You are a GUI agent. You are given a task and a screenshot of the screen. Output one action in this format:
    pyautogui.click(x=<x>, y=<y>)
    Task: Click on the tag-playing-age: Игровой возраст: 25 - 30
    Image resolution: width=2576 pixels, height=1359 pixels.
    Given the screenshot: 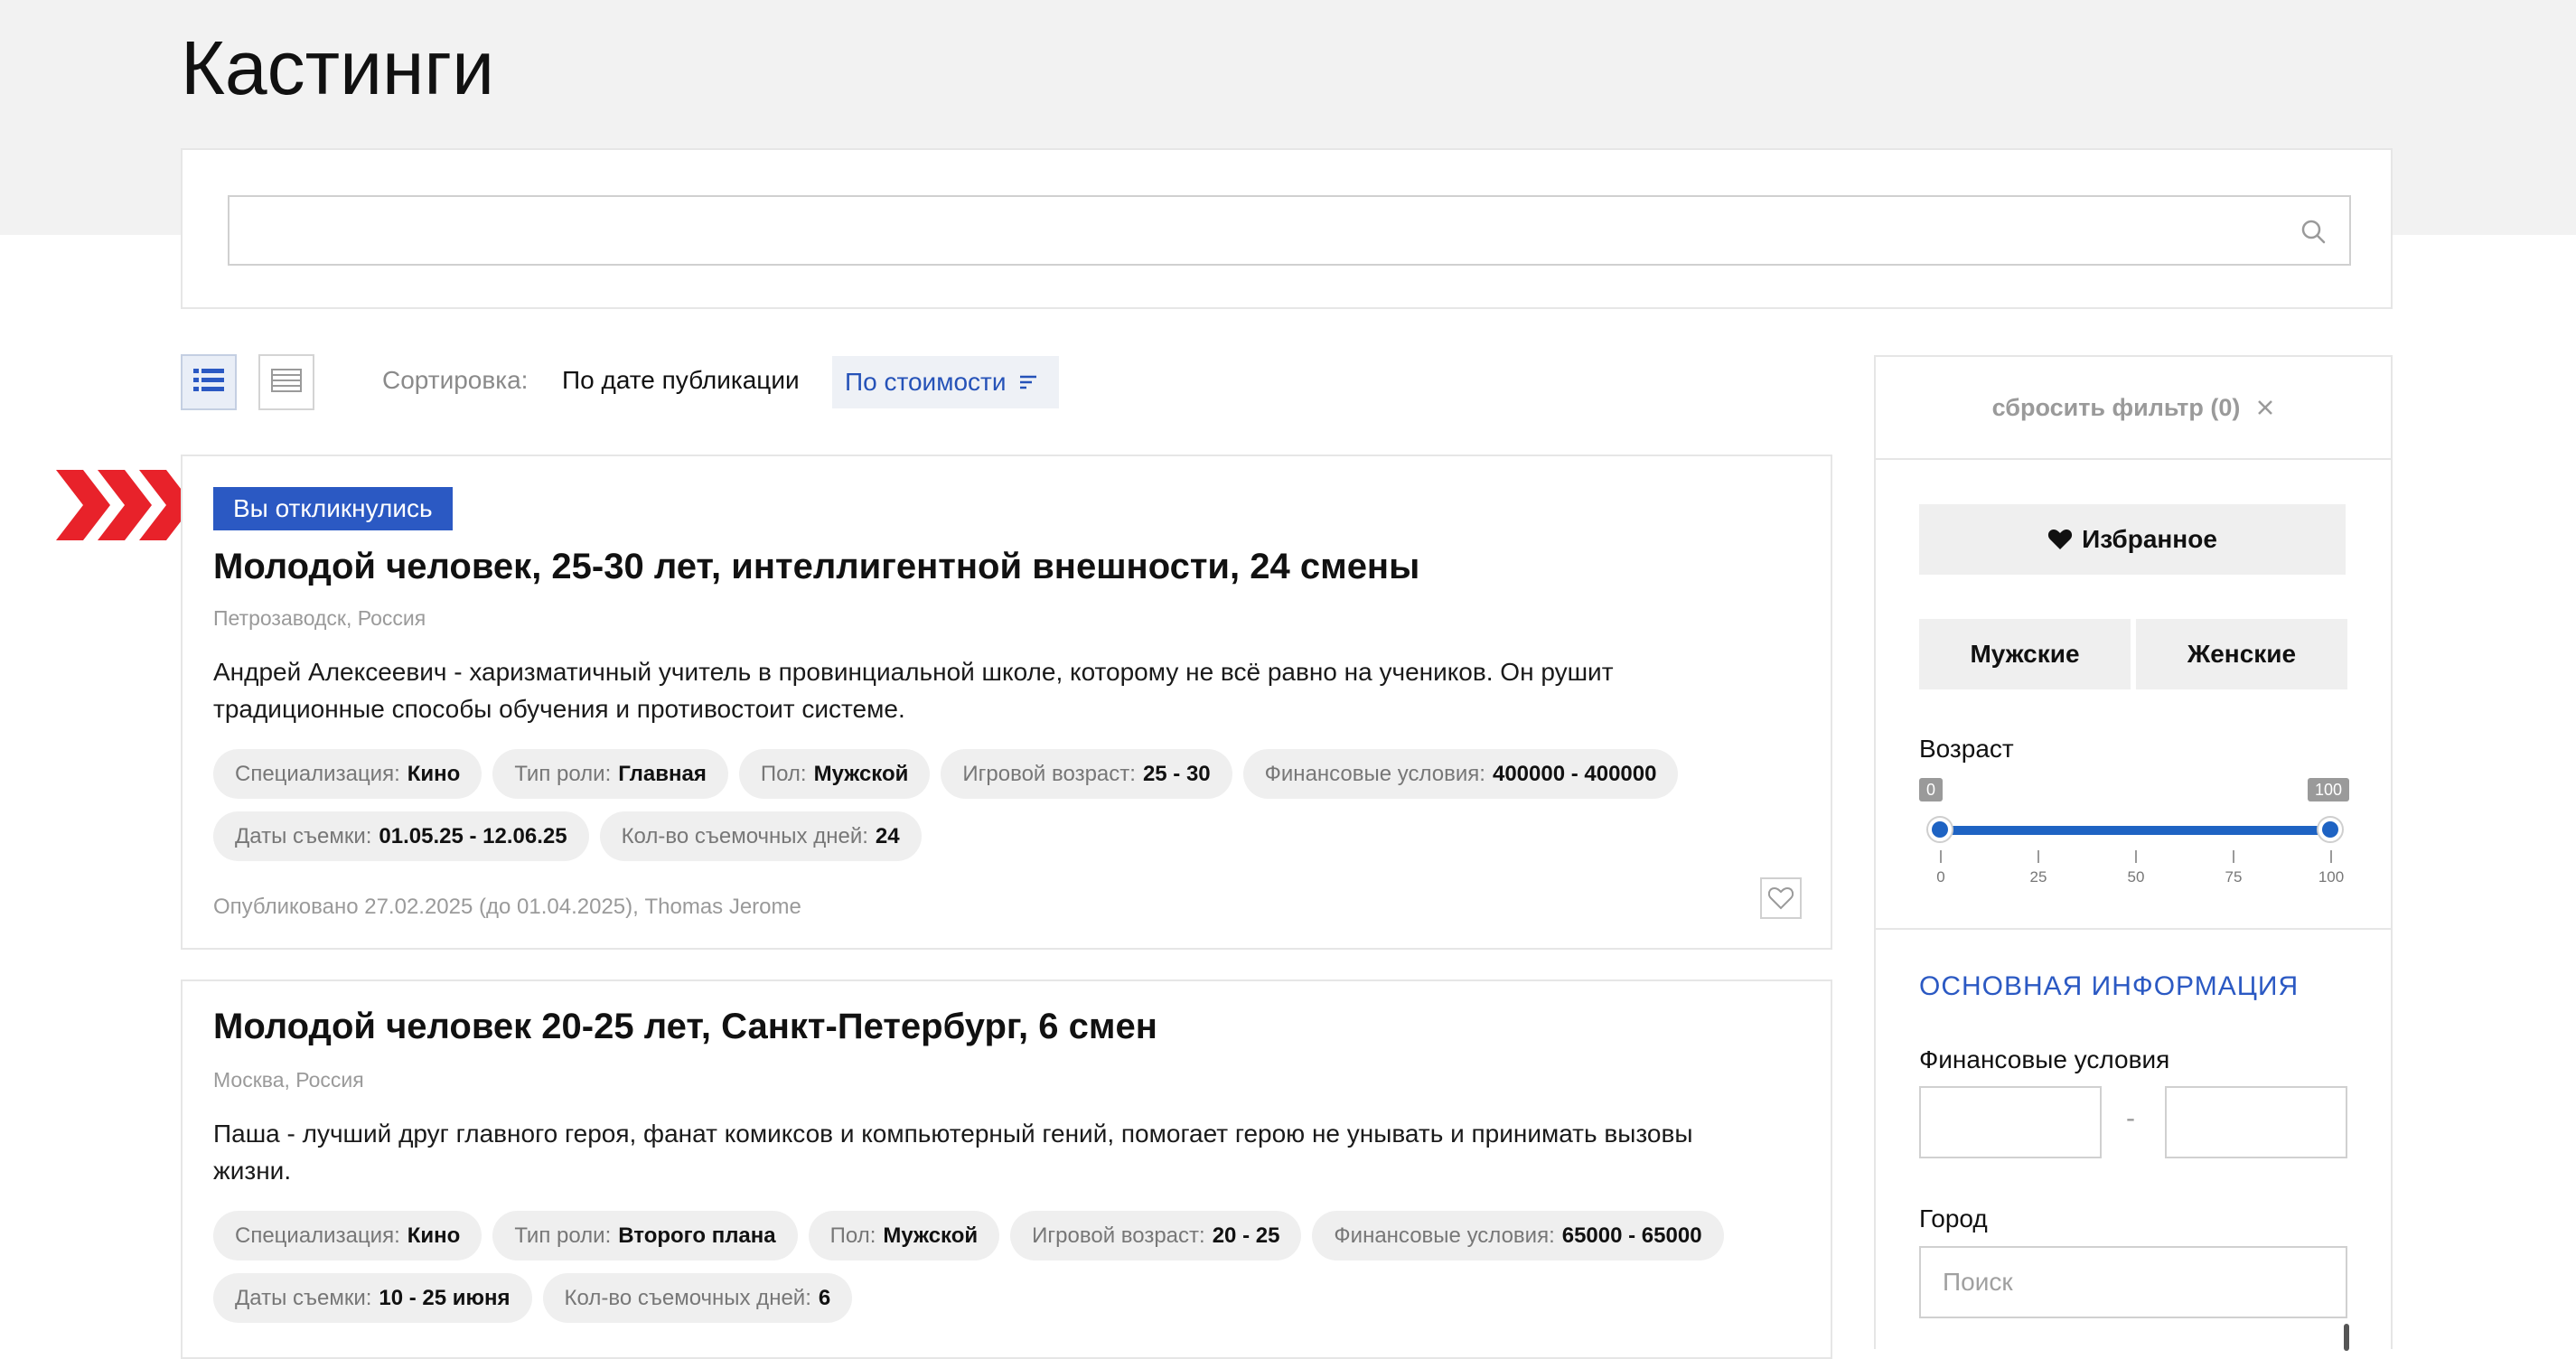 What is the action you would take?
    pyautogui.click(x=1086, y=774)
    